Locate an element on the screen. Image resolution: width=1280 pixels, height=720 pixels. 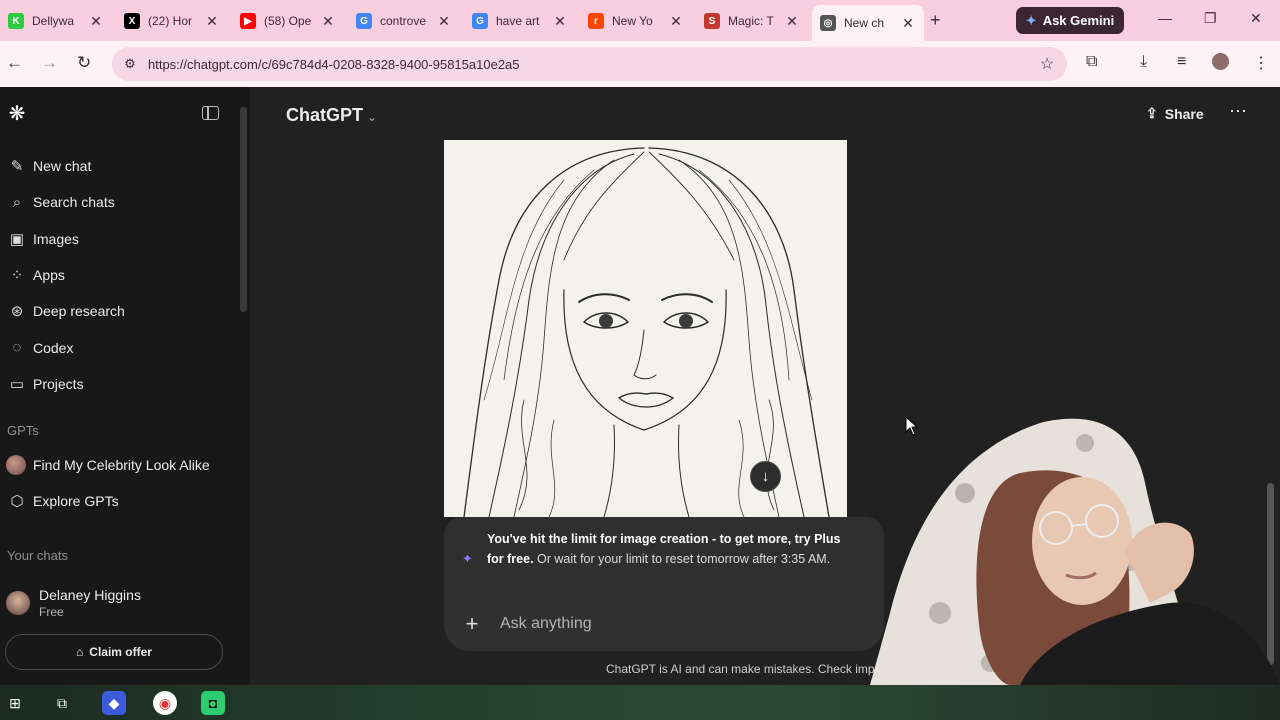
sidebar-item-codex: ◌ Codex is located at coordinates (40, 348).